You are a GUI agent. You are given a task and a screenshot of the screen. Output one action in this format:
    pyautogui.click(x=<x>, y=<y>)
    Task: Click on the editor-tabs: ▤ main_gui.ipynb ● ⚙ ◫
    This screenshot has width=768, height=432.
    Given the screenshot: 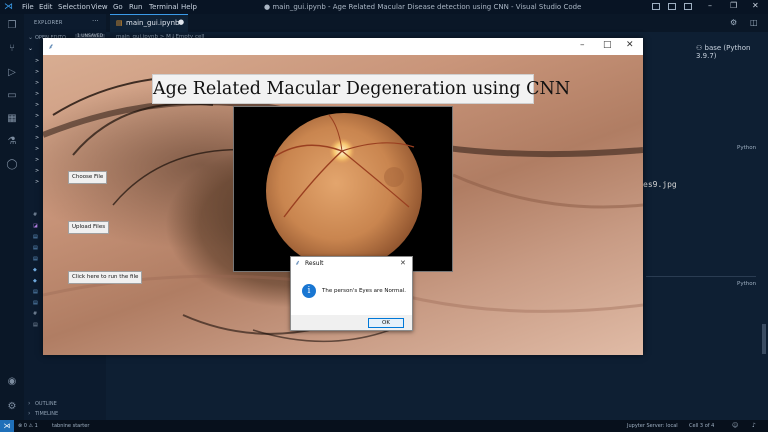 What is the action you would take?
    pyautogui.click(x=437, y=23)
    